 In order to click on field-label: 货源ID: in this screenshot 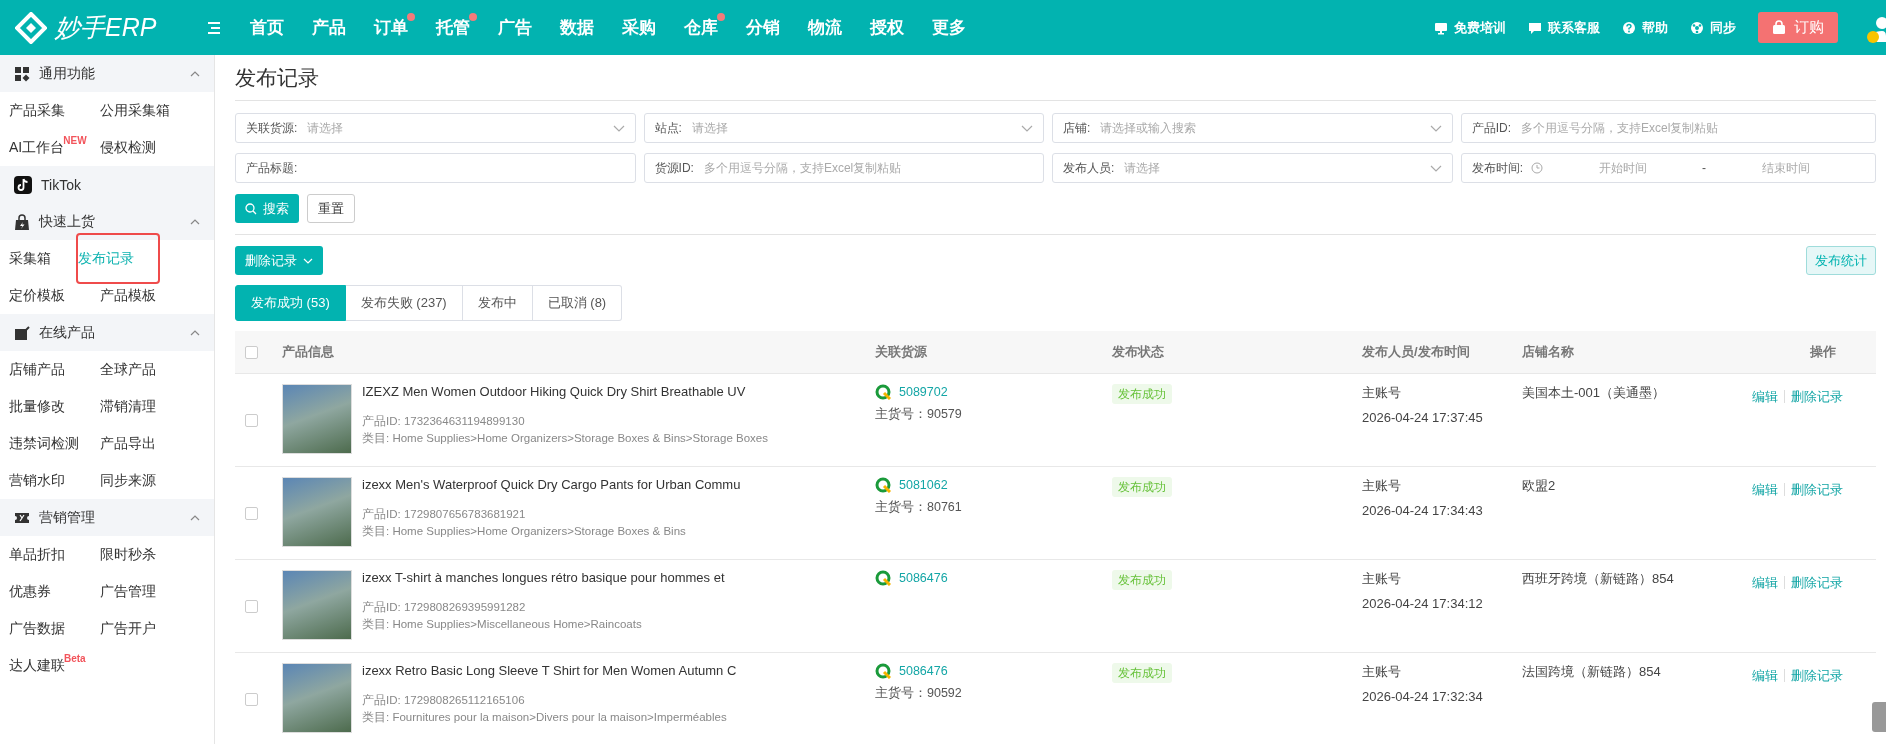, I will do `click(674, 168)`.